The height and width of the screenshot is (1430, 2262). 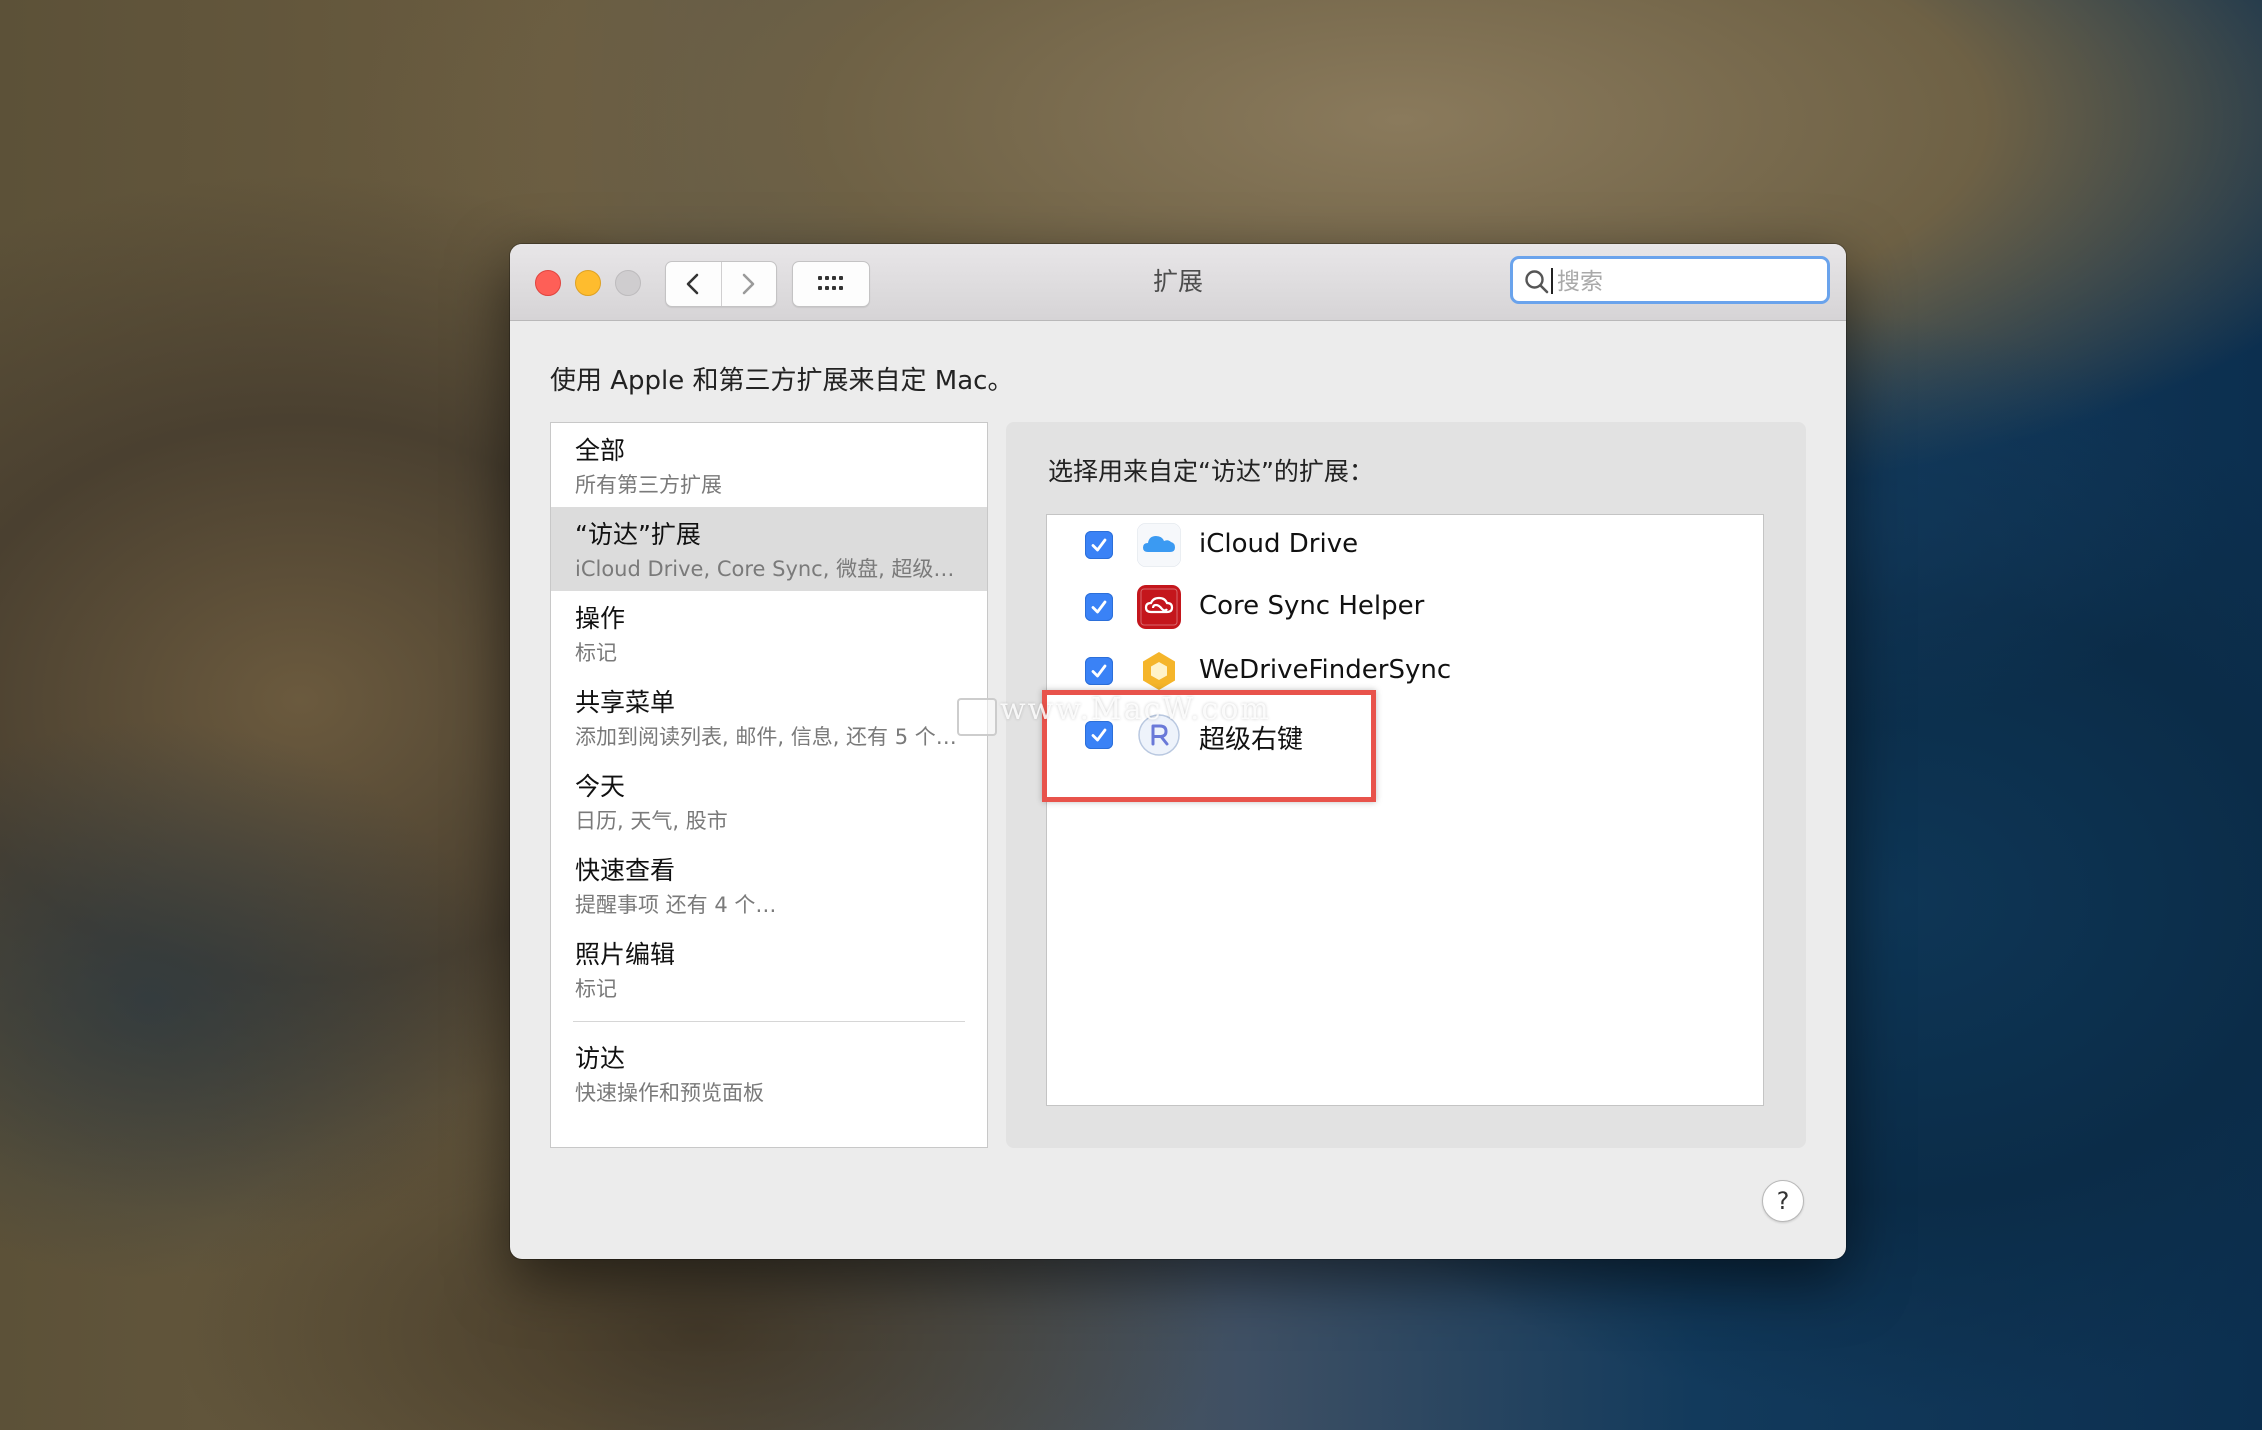 What do you see at coordinates (1159, 735) in the screenshot?
I see `super-right-click-icon` at bounding box center [1159, 735].